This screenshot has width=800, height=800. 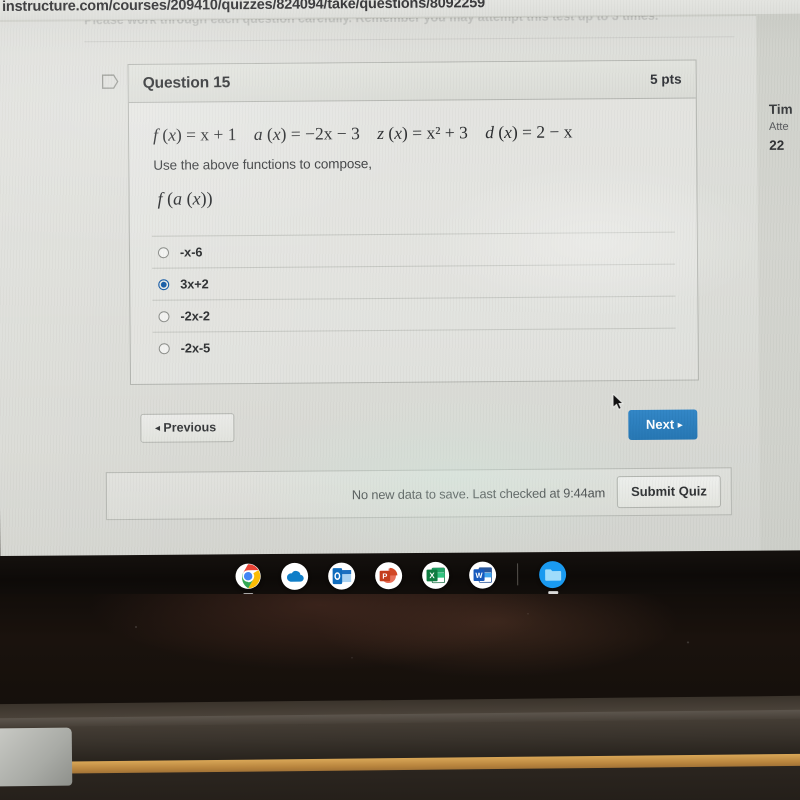 What do you see at coordinates (412, 81) in the screenshot?
I see `question-header: Question 15 5 pts` at bounding box center [412, 81].